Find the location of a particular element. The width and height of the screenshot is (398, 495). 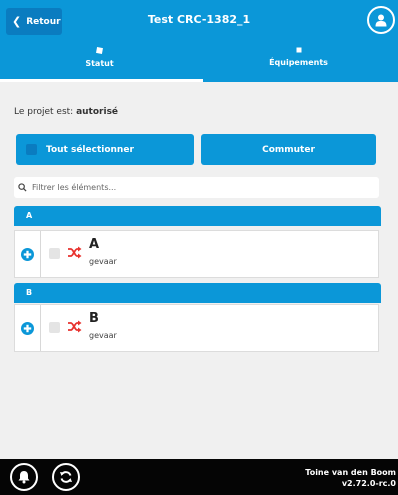

user-profile-button is located at coordinates (381, 20).